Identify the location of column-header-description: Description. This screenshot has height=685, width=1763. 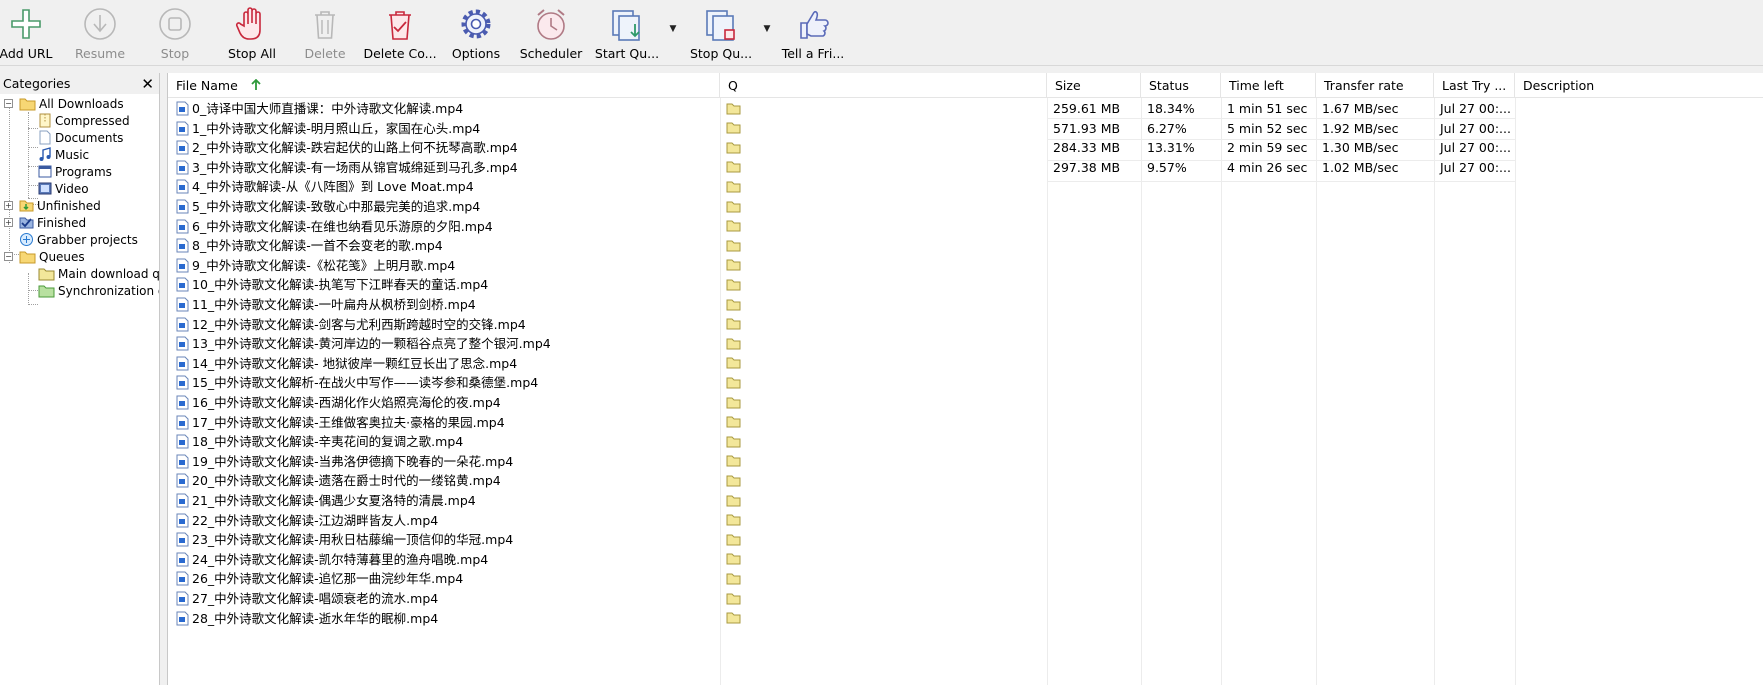
(1639, 85).